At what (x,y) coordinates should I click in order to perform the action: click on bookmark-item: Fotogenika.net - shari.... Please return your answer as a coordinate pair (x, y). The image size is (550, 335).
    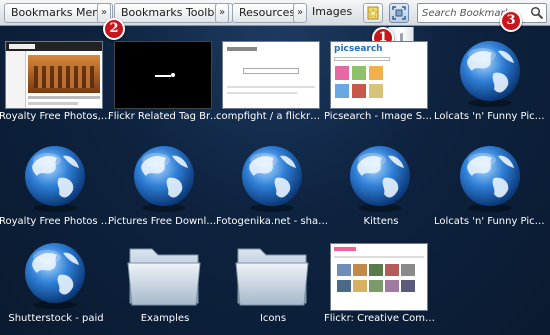
    Looking at the image, I should click on (273, 182).